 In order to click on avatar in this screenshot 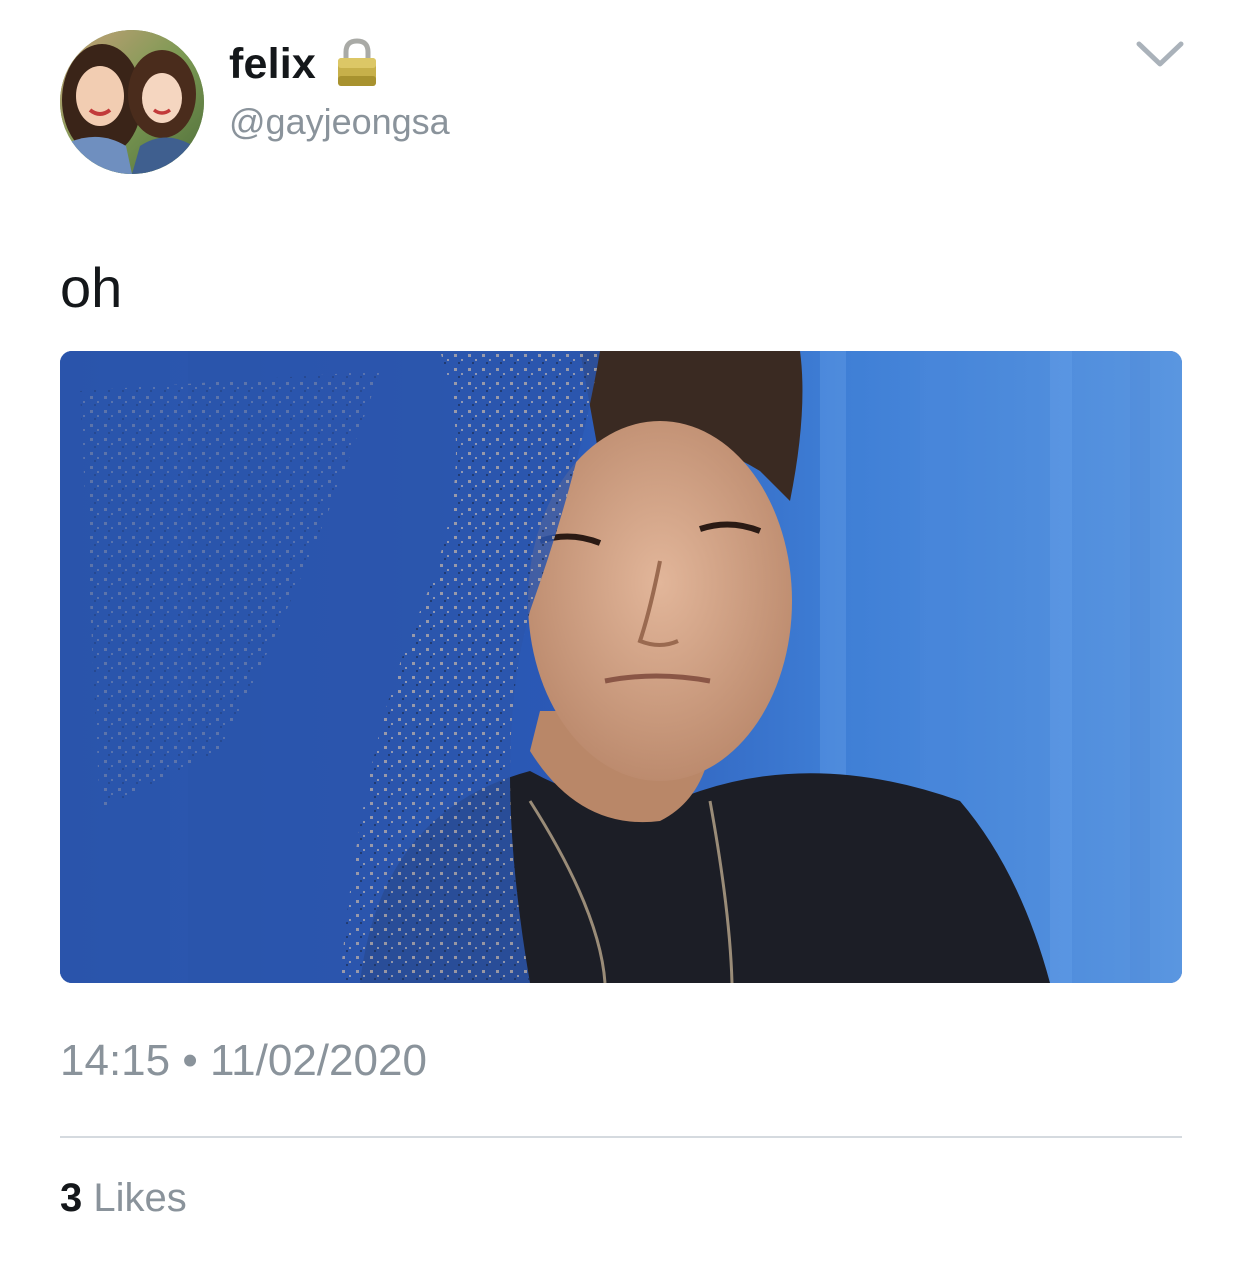, I will do `click(132, 102)`.